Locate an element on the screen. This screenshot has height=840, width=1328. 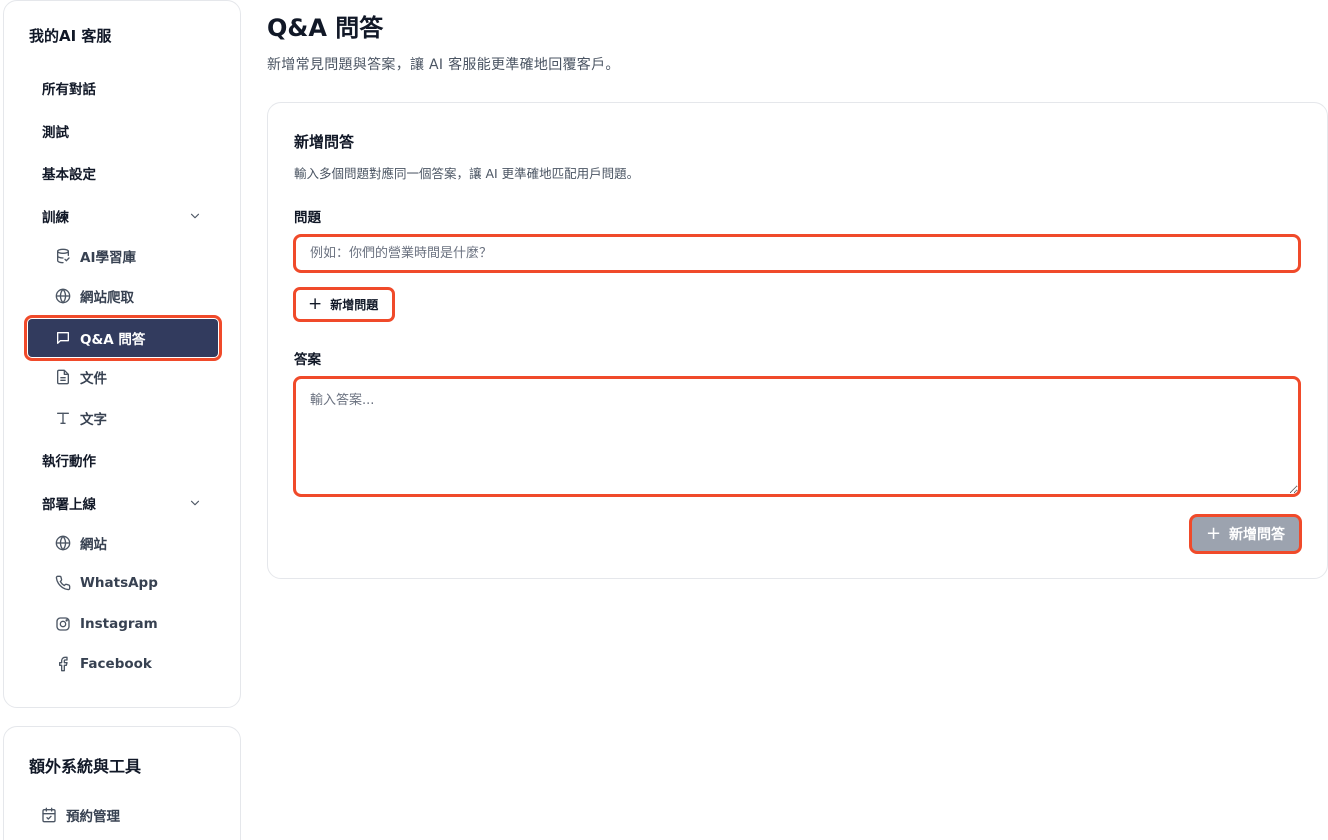
sidebar-item-website-crawl: 網站爬取 is located at coordinates (123, 296).